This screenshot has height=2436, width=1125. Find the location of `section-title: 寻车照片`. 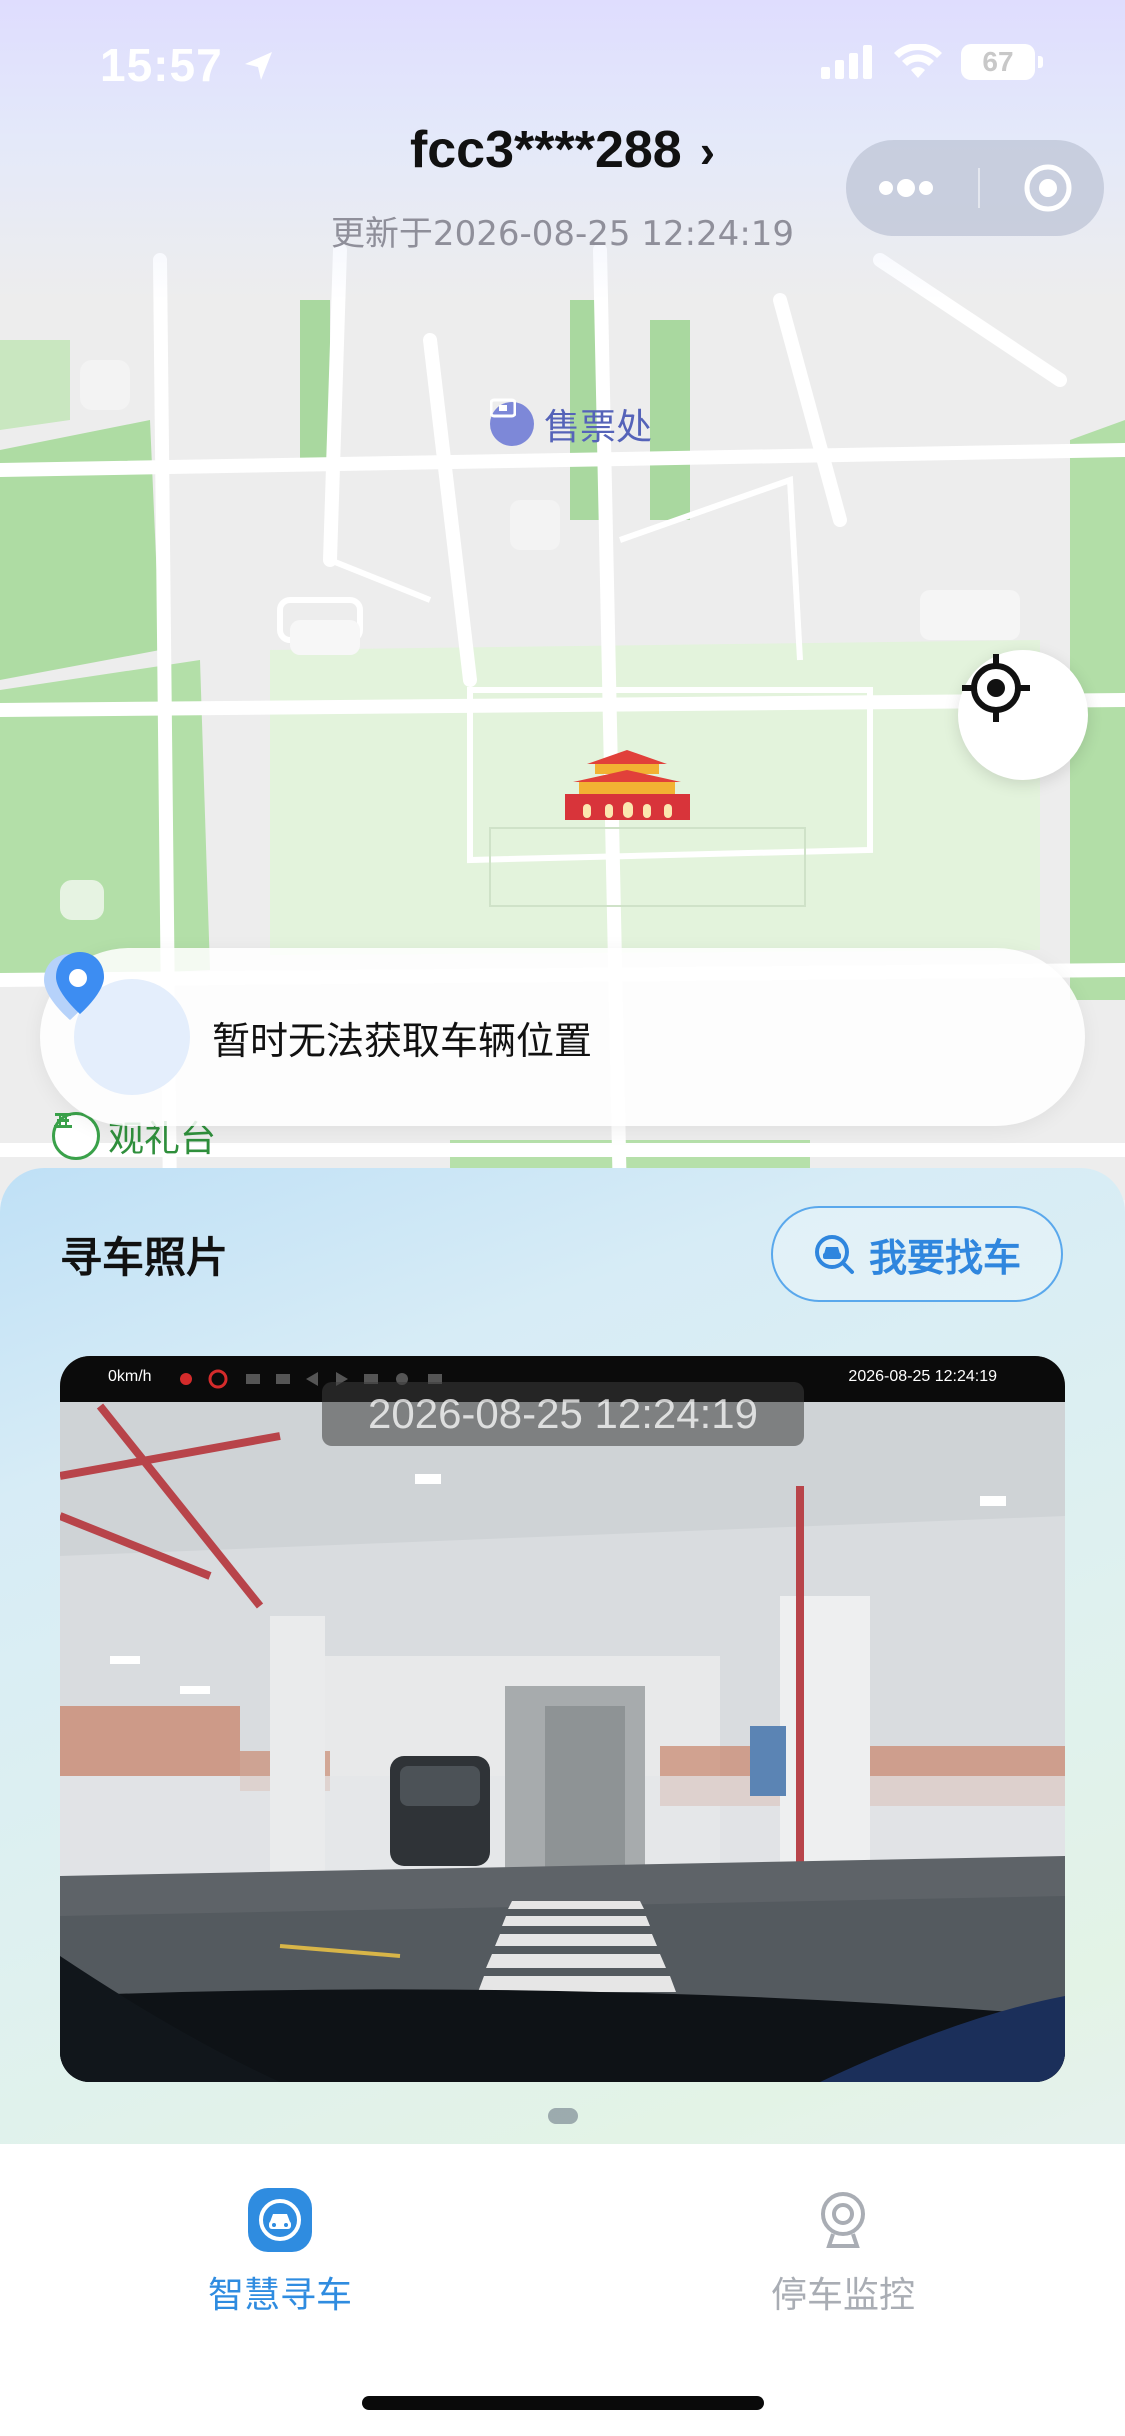

section-title: 寻车照片 is located at coordinates (144, 1257).